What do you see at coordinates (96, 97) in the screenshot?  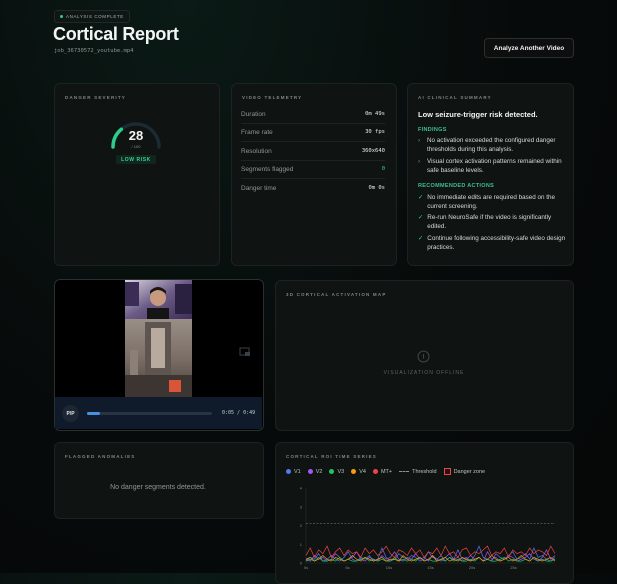 I see `danger-severity-title: DANGER SEVERITY` at bounding box center [96, 97].